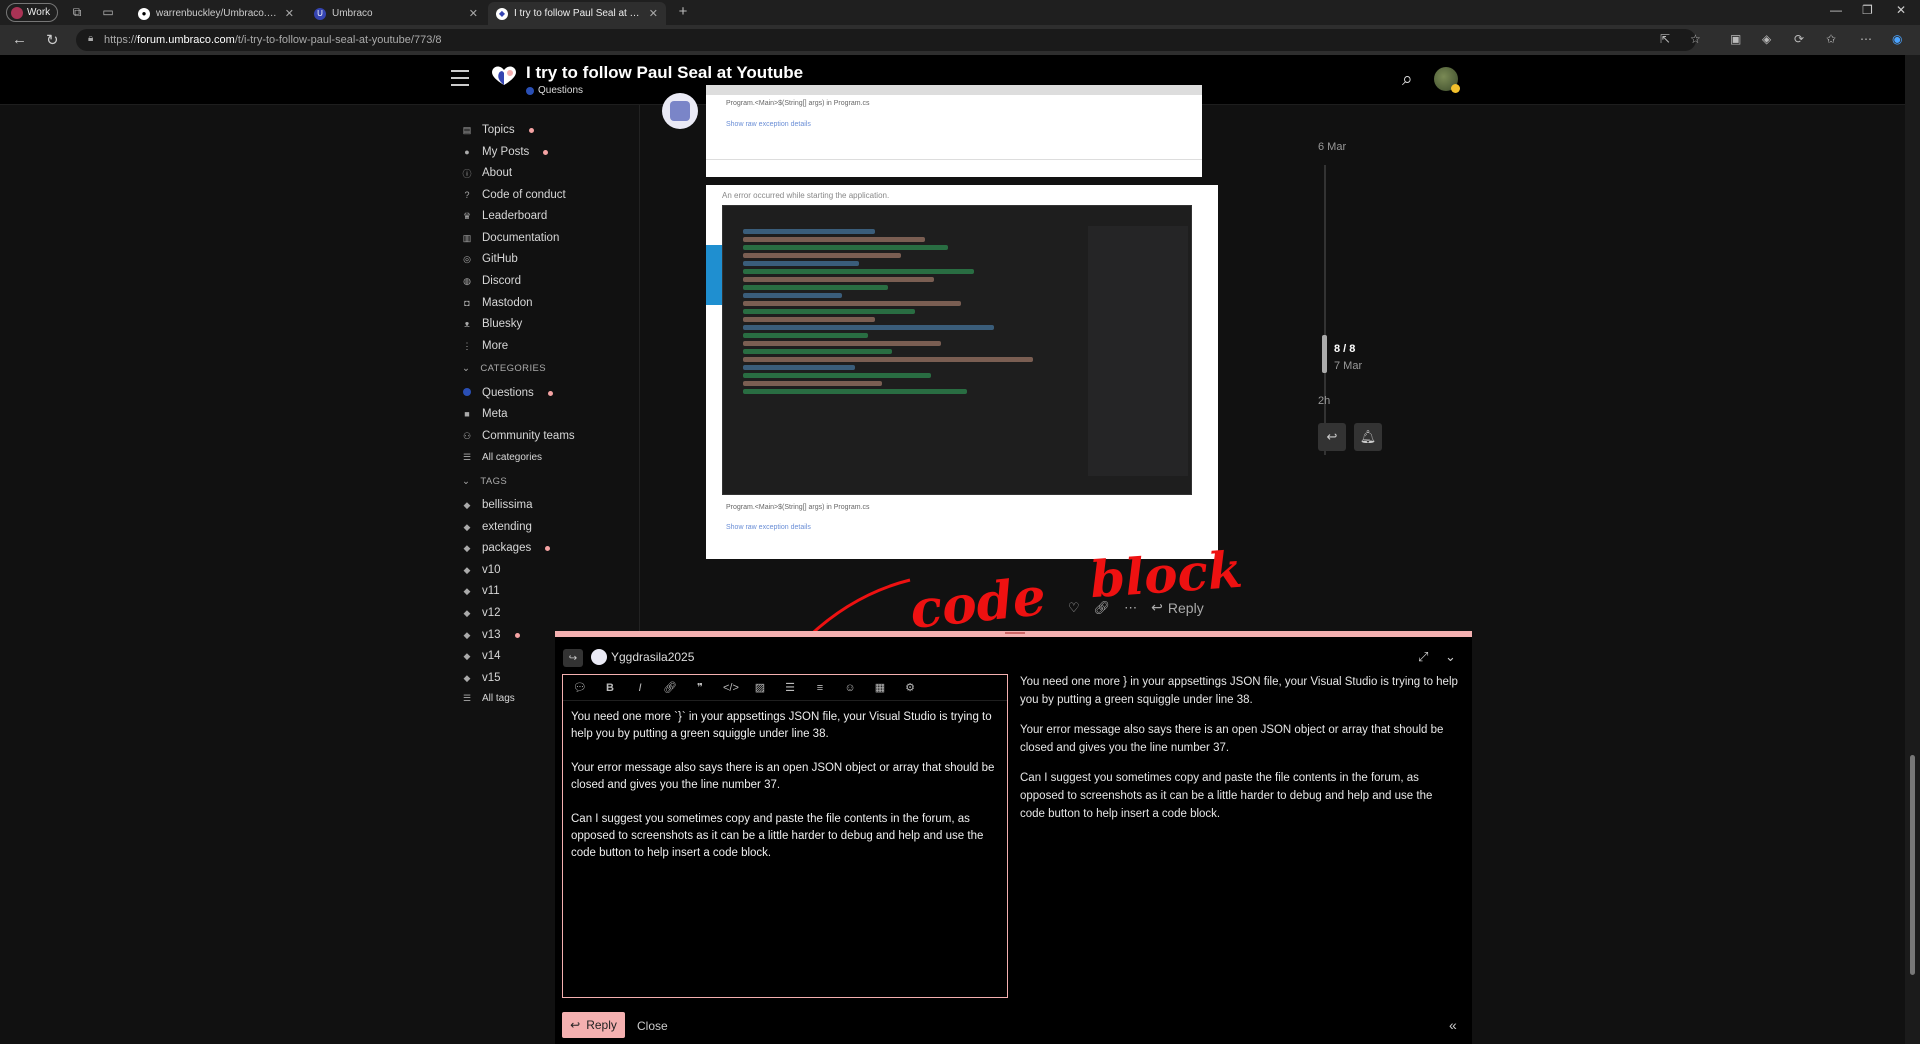  What do you see at coordinates (640, 688) in the screenshot?
I see `italic-icon: I` at bounding box center [640, 688].